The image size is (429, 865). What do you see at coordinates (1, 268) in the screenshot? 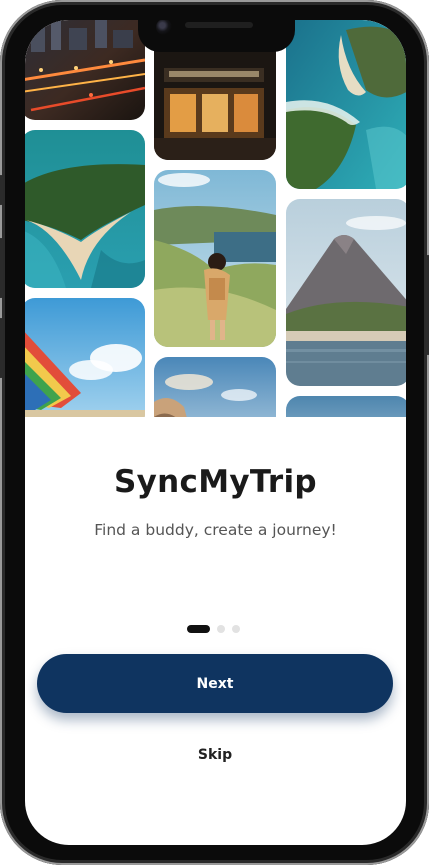
I see `volume-up-button` at bounding box center [1, 268].